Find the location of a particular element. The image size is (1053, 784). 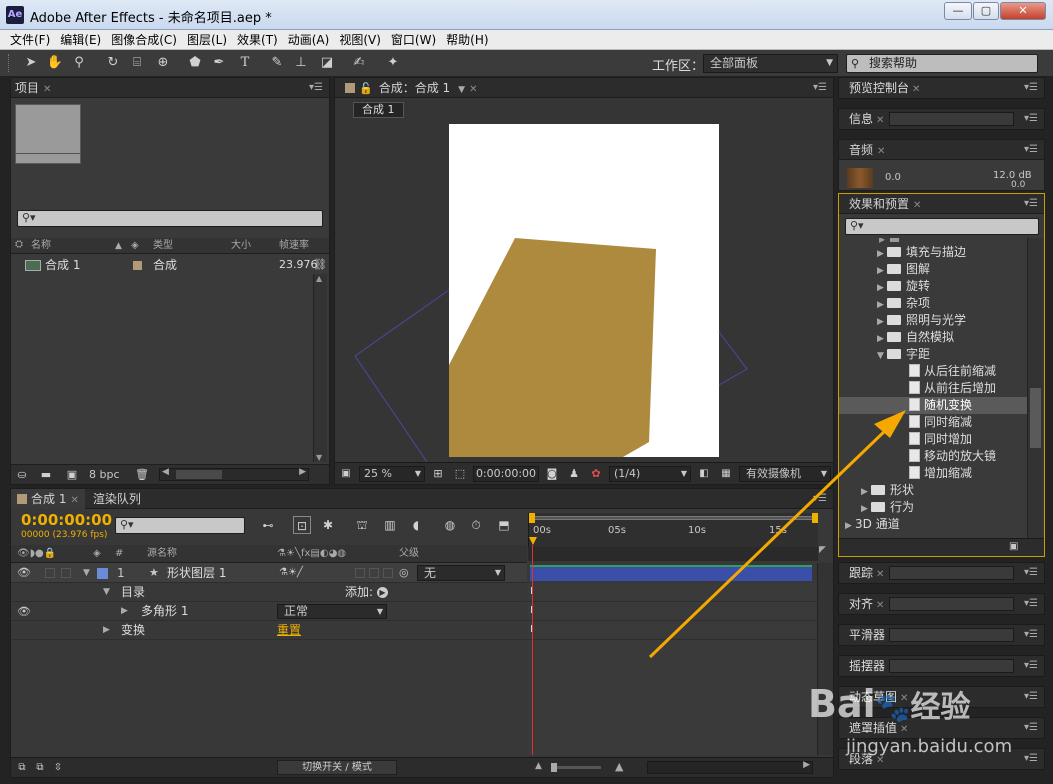

effect-category-folder: ▶ 照明与光学 is located at coordinates (933, 320).